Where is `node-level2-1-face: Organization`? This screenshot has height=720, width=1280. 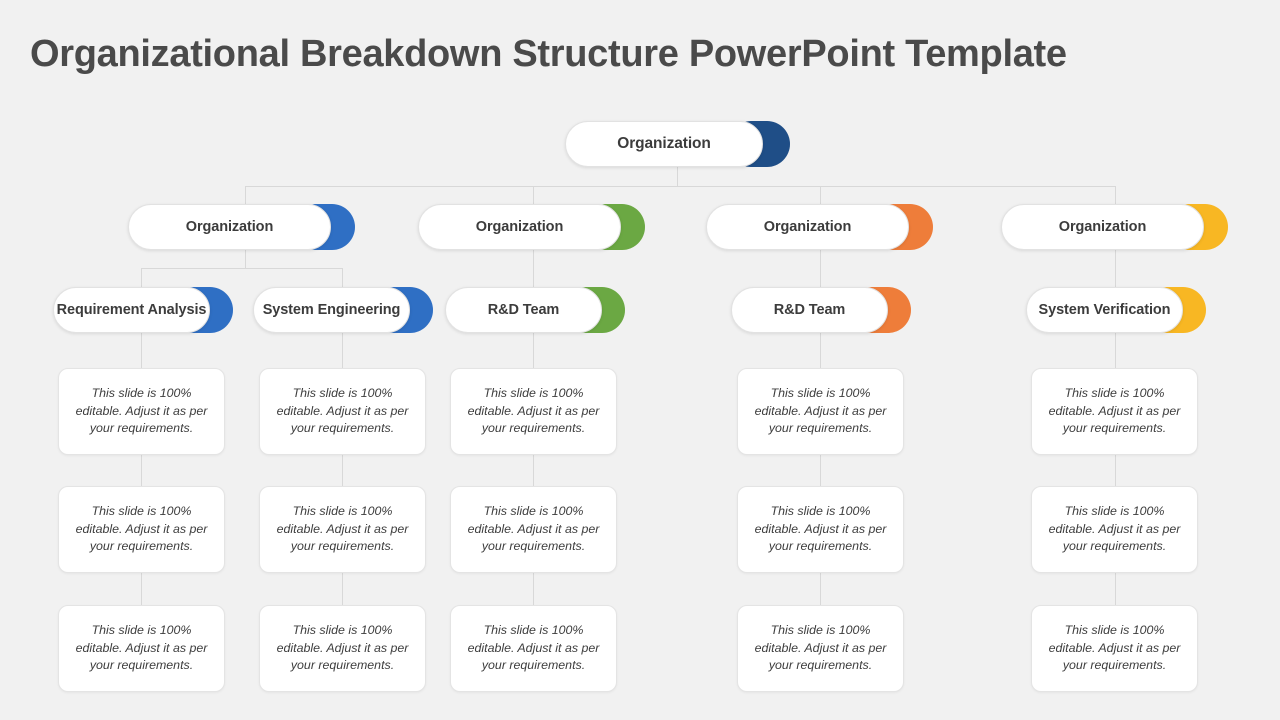
node-level2-1-face: Organization is located at coordinates (229, 227).